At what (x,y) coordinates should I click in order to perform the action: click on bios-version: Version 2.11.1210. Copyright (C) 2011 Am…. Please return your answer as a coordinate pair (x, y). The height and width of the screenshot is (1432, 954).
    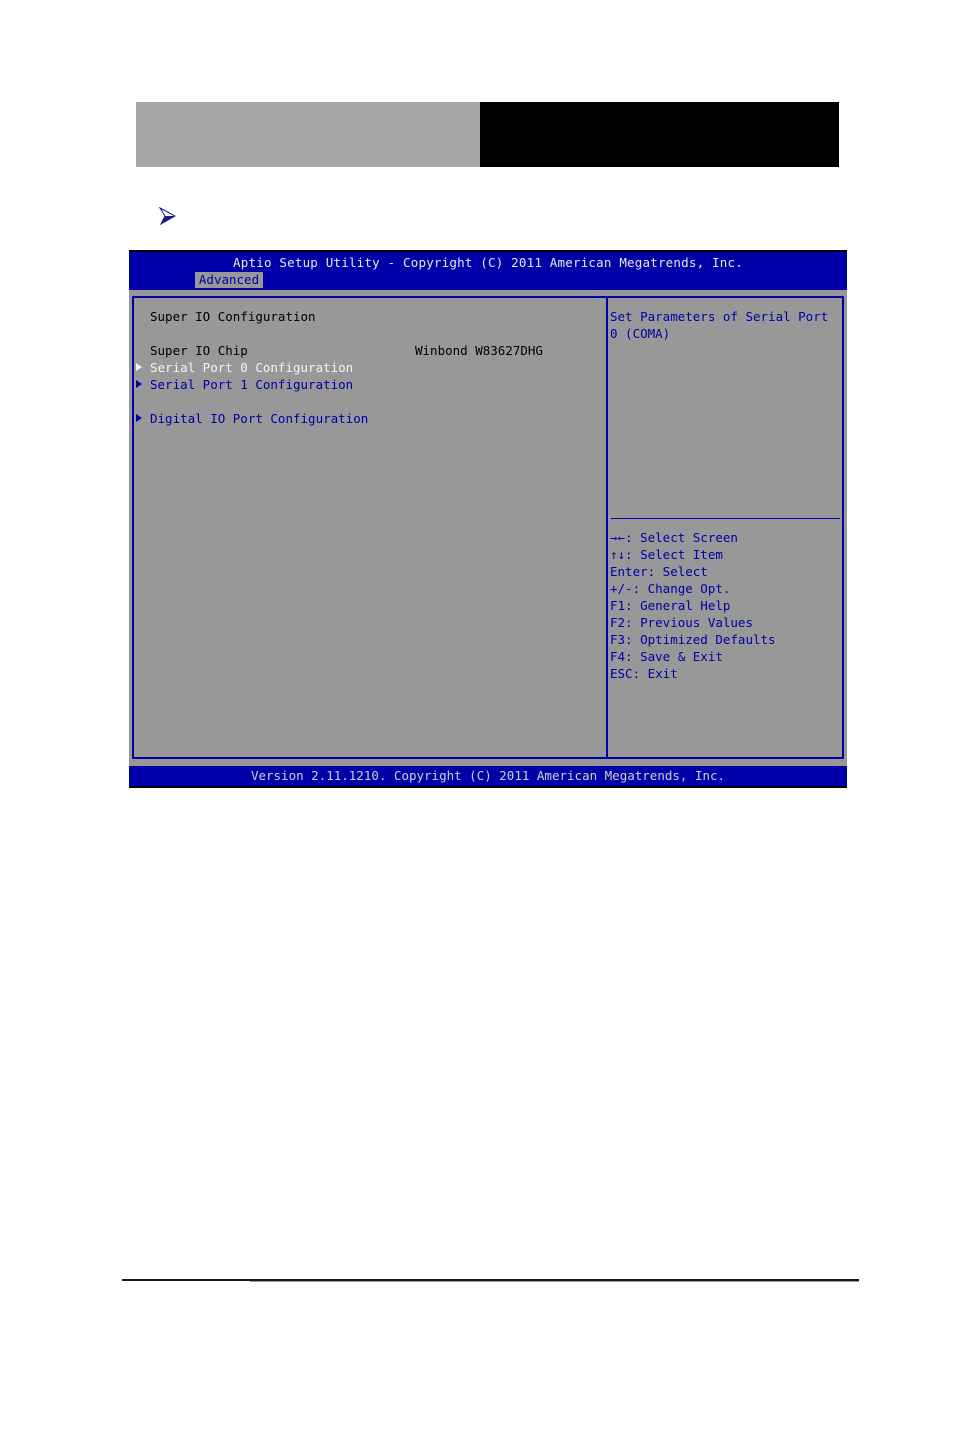
    Looking at the image, I should click on (488, 775).